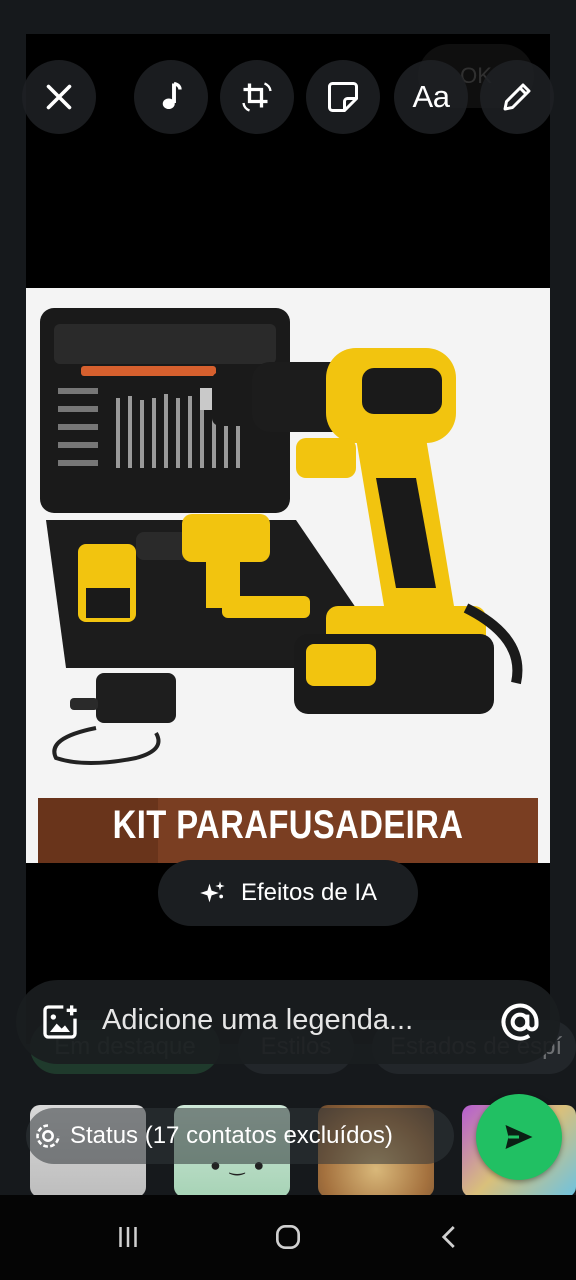 The image size is (576, 1280). I want to click on recents-button, so click(128, 1237).